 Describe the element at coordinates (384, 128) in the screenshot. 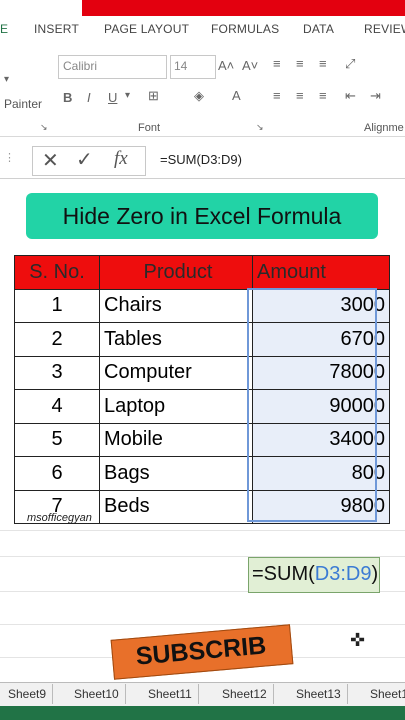

I see `alignment-group-label: Alignme` at that location.